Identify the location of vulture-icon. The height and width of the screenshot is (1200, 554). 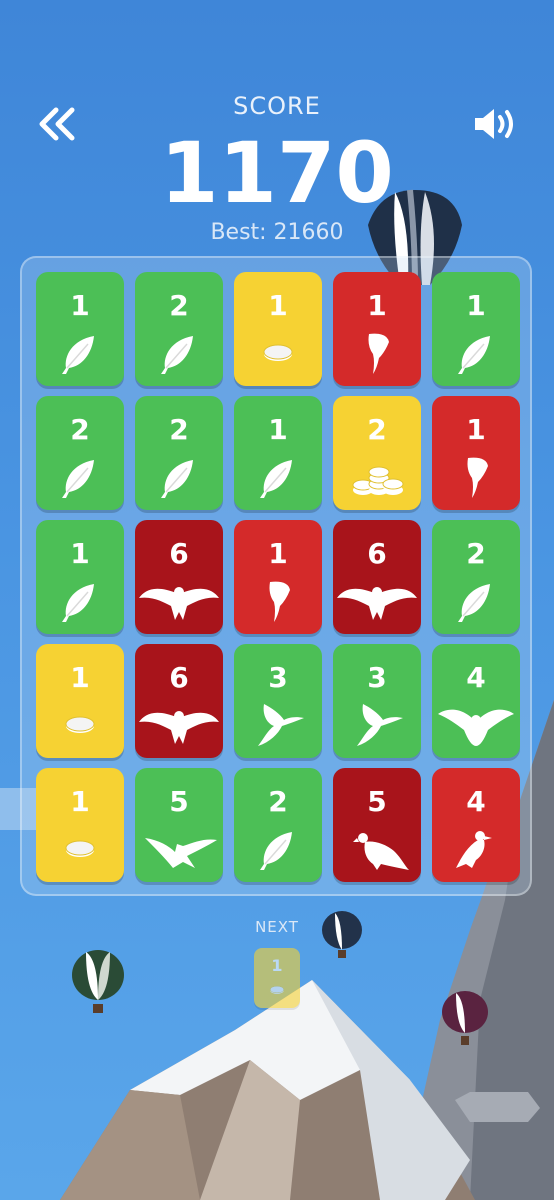
(381, 851).